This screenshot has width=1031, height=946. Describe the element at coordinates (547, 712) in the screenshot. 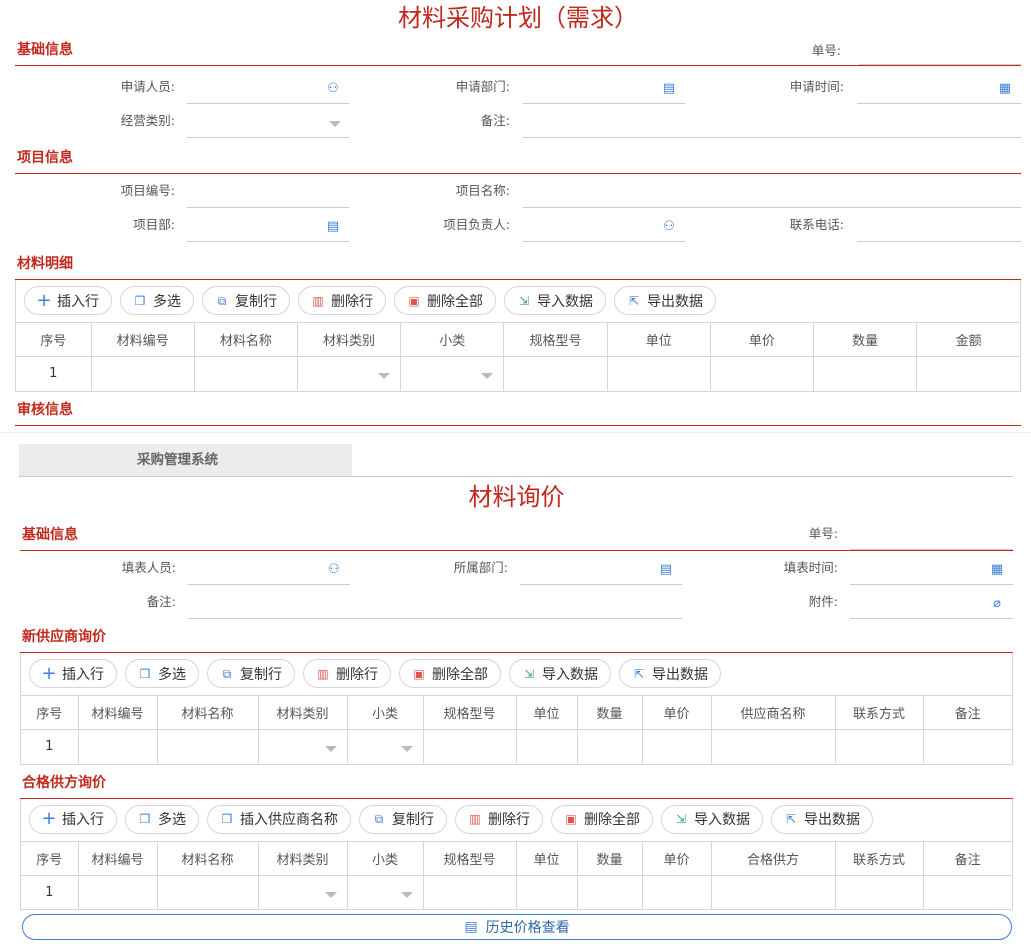

I see `column-header: 单位` at that location.